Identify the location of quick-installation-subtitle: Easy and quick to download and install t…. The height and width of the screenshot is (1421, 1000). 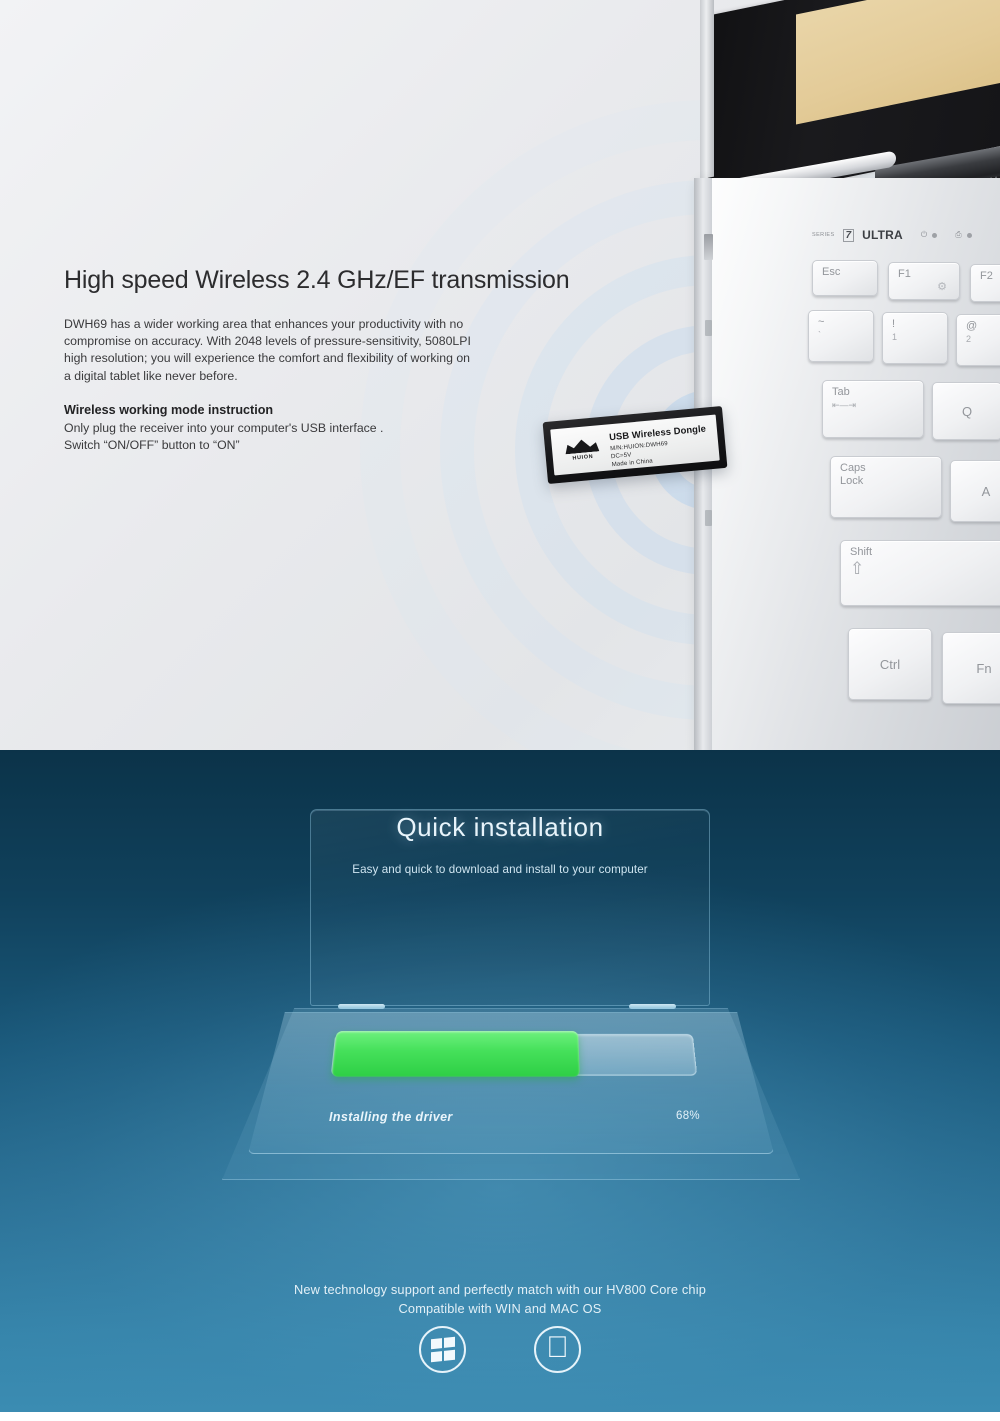
(500, 869).